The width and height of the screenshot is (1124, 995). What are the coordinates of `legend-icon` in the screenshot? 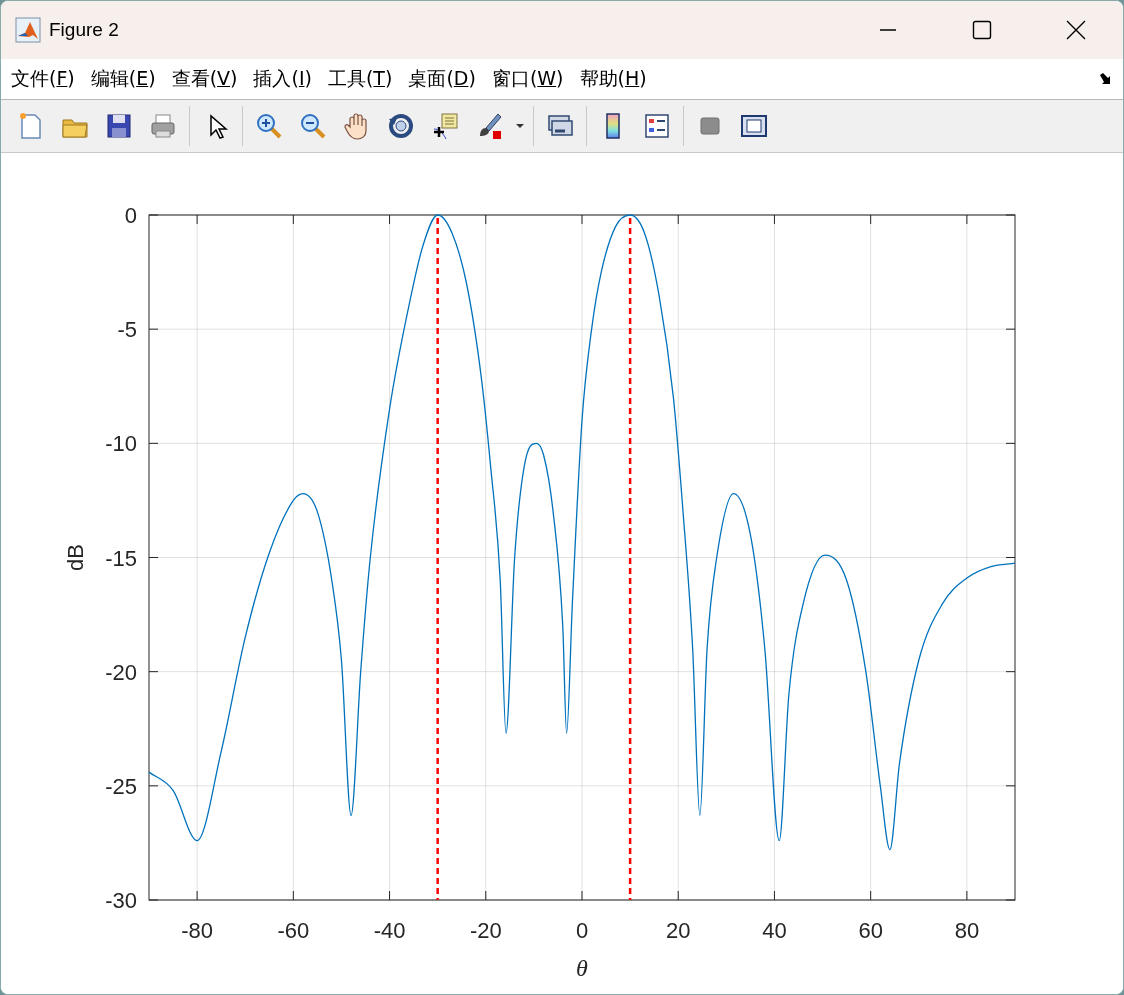 It's located at (657, 126).